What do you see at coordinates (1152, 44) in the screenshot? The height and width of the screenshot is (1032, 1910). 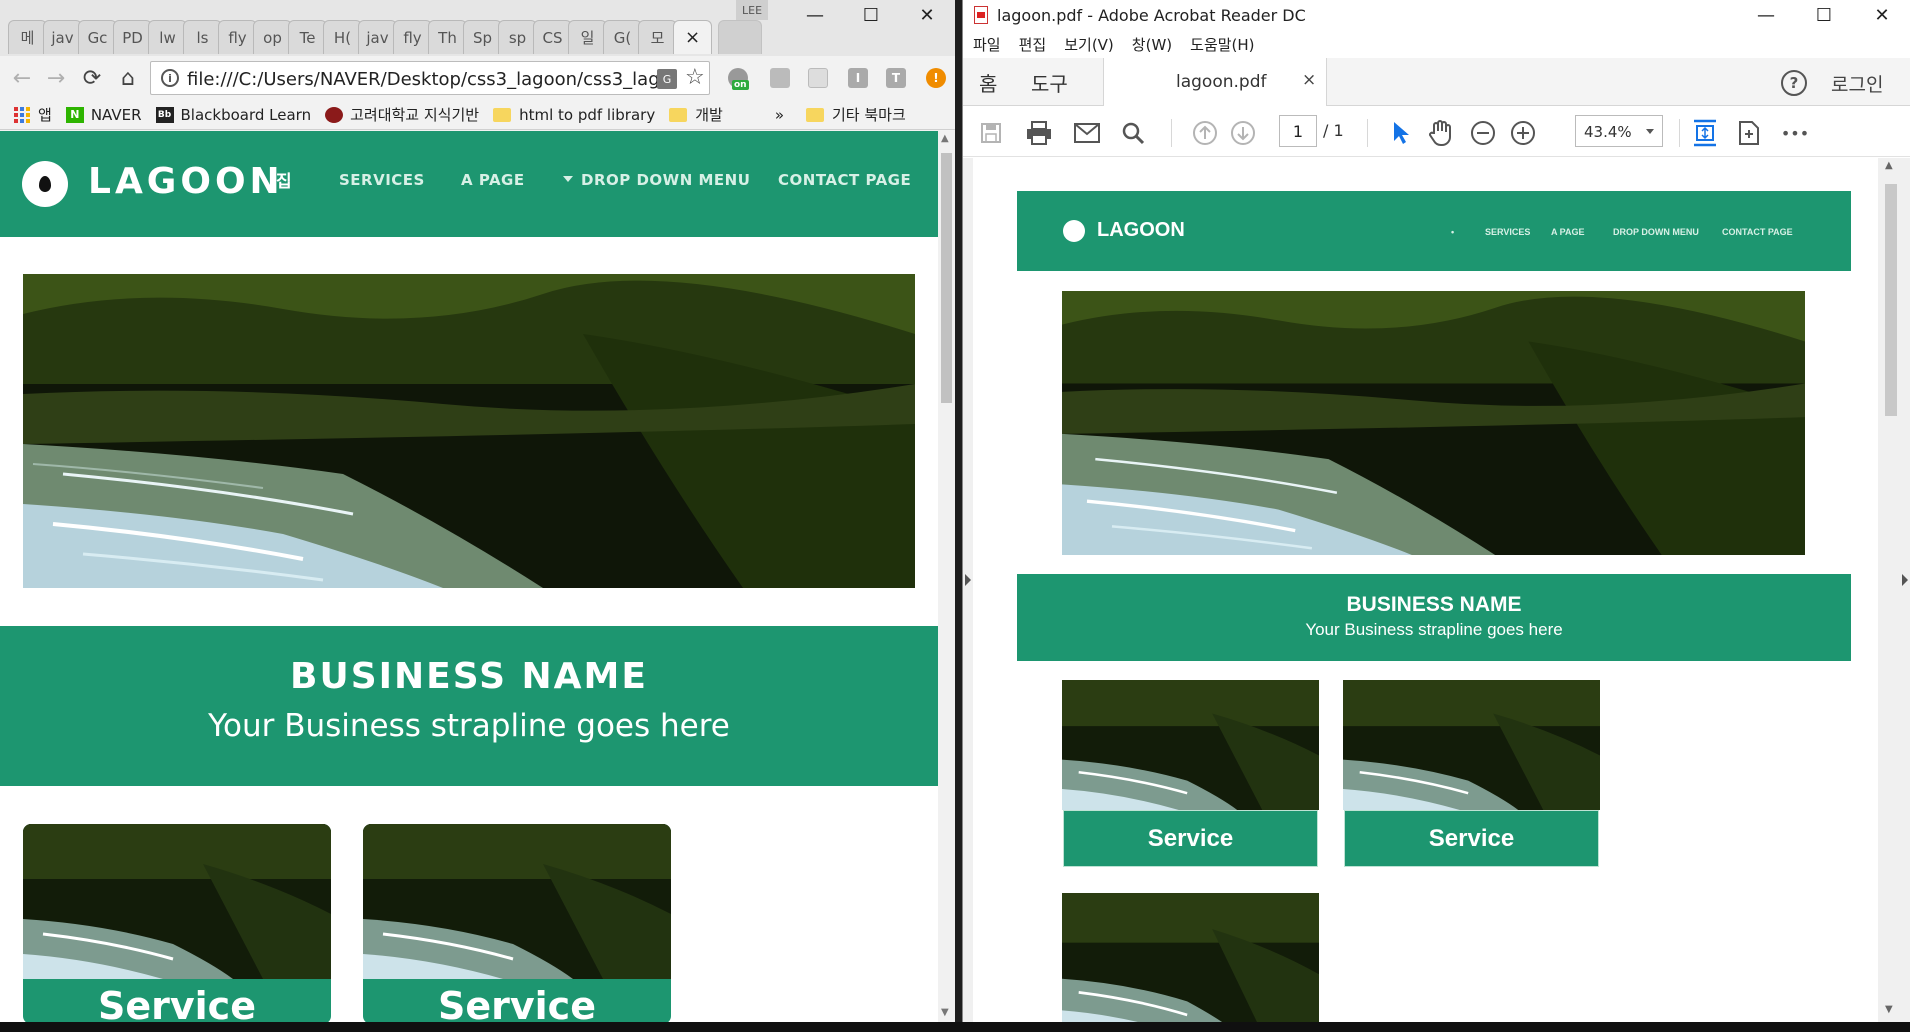 I see `menu-window: 창(W)` at bounding box center [1152, 44].